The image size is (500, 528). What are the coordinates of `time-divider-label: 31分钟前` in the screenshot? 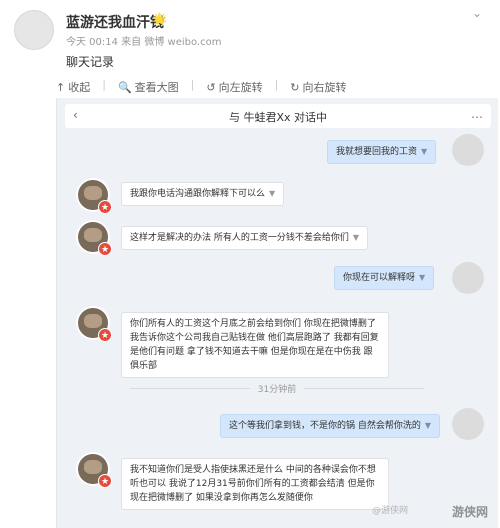 It's located at (277, 390).